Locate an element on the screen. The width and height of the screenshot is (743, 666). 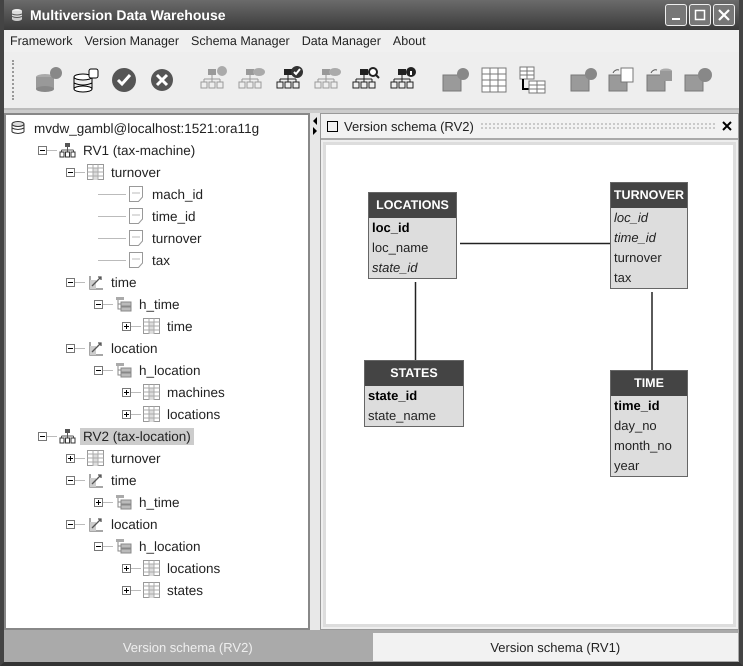
window-title: Multiversion Data Warehouse is located at coordinates (128, 15).